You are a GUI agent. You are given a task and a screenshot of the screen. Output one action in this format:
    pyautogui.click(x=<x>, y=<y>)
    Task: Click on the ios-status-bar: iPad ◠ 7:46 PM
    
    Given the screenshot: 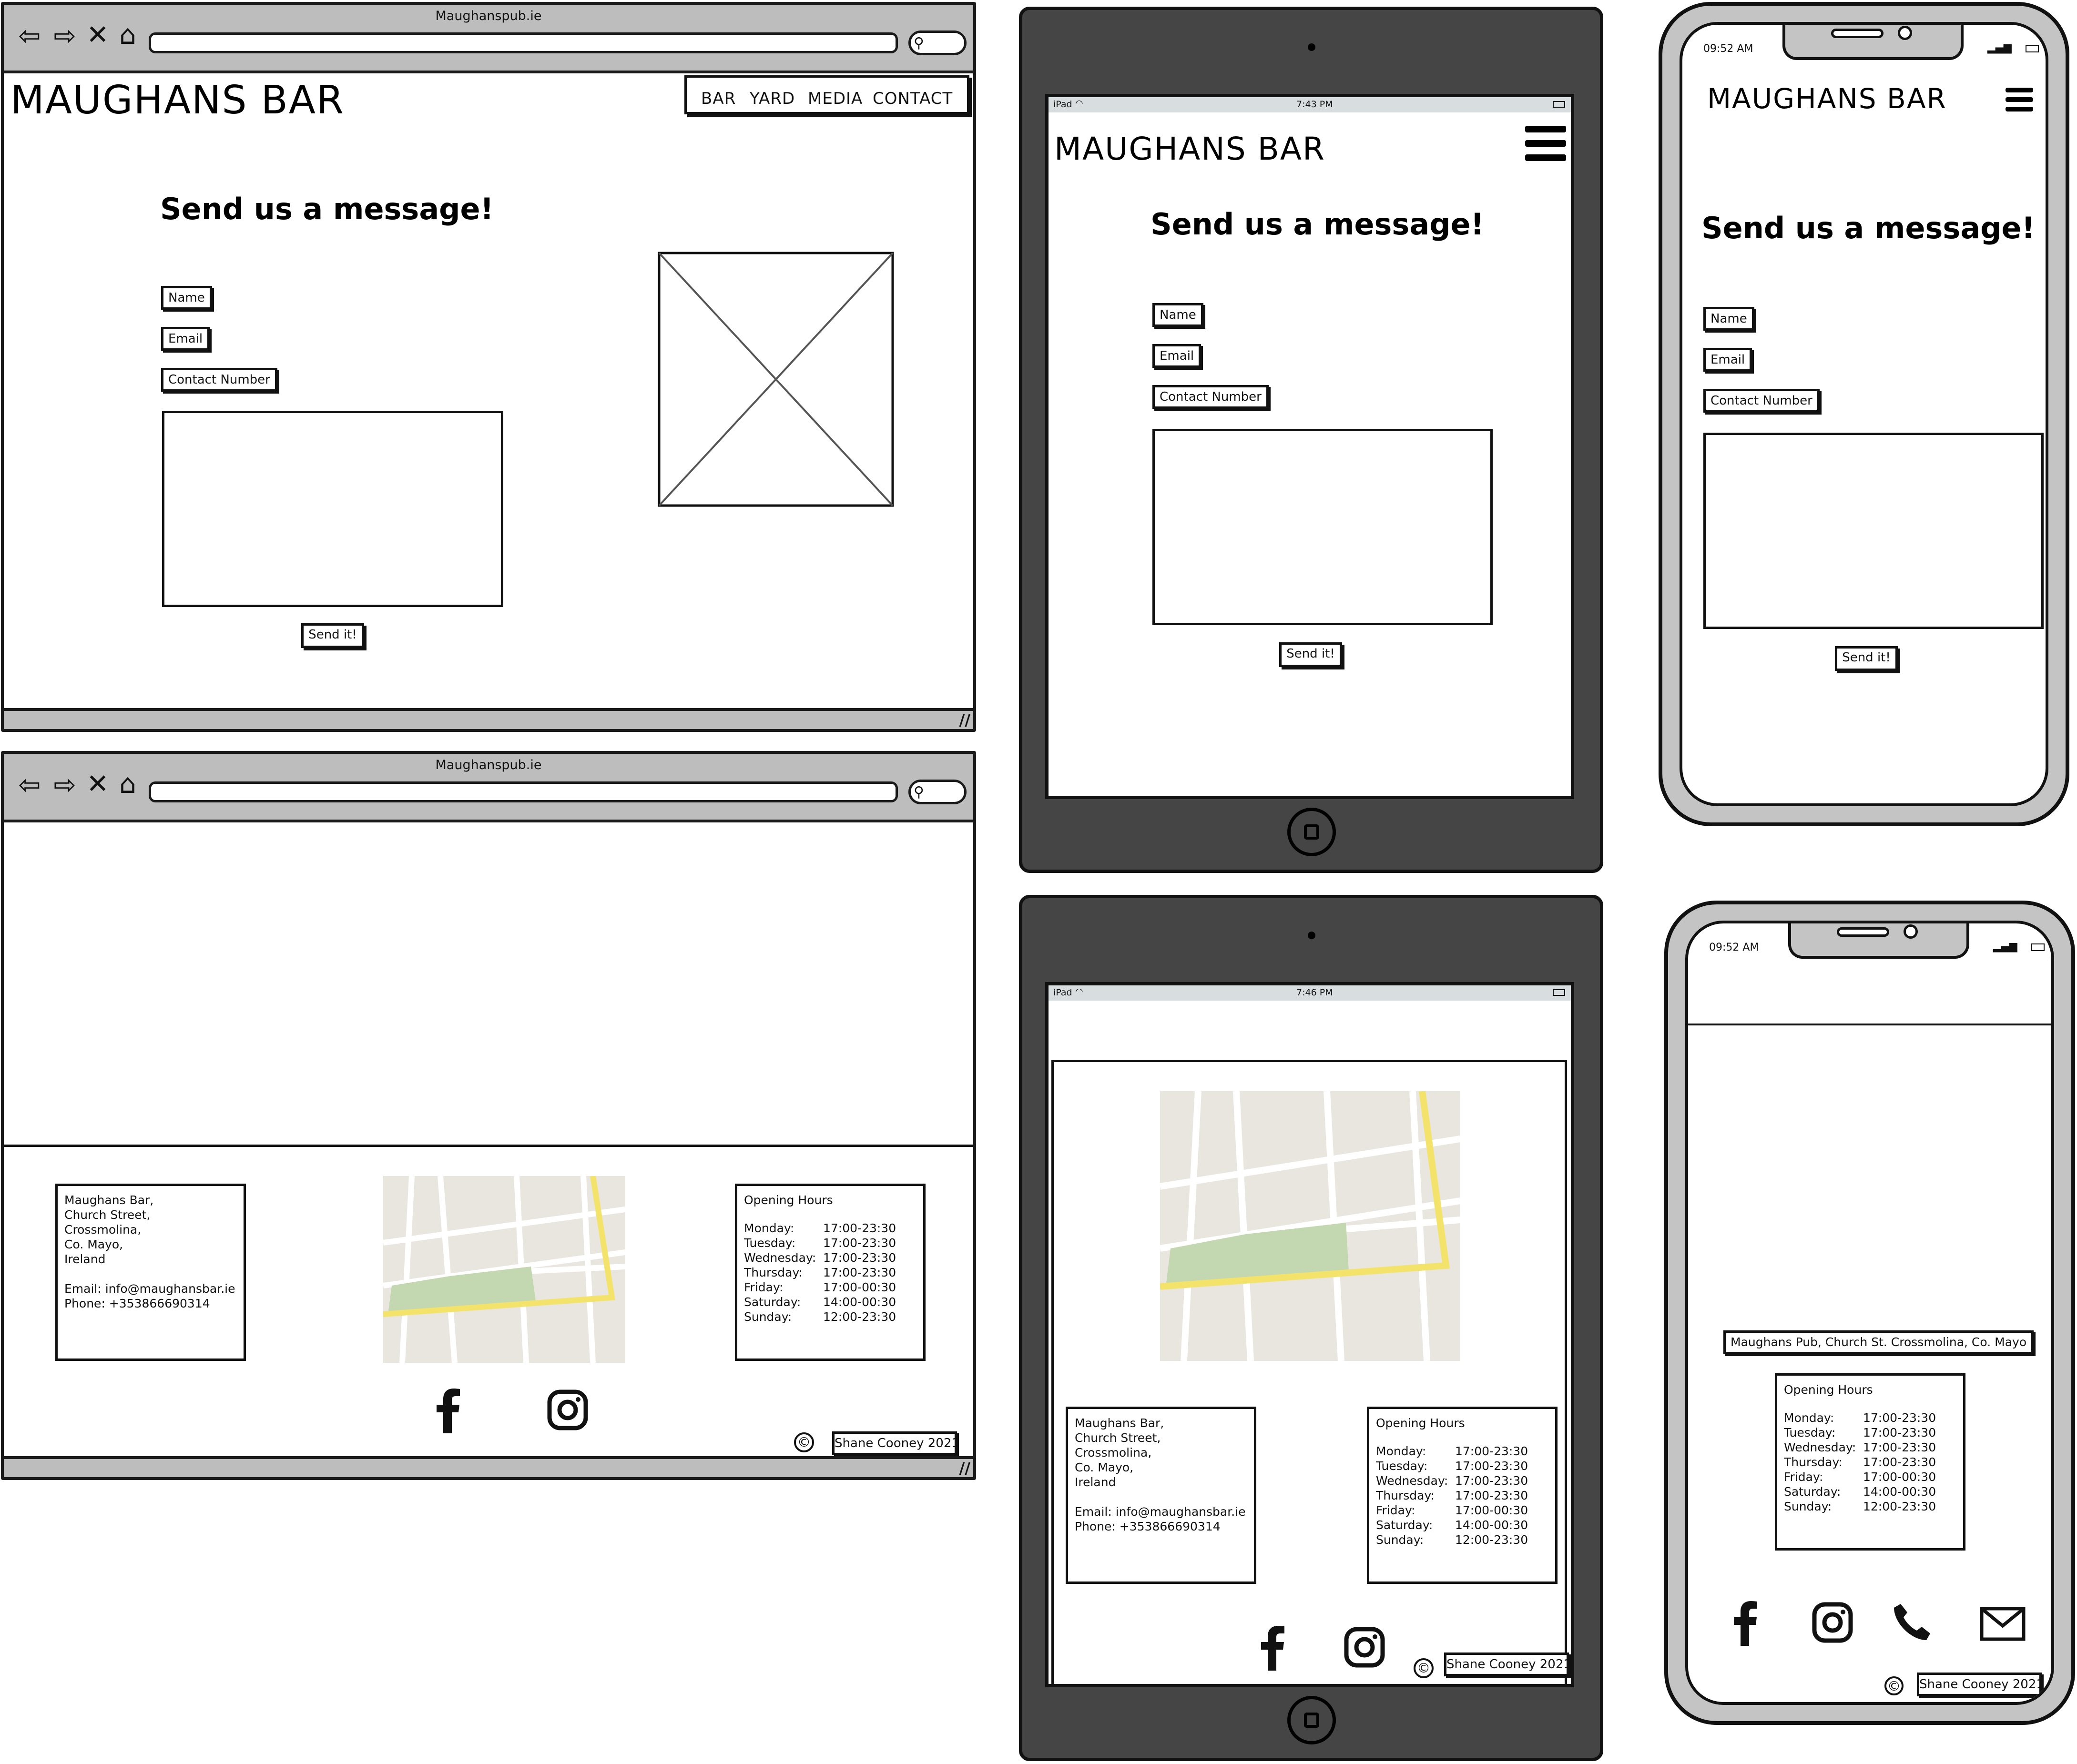 What is the action you would take?
    pyautogui.click(x=1310, y=993)
    